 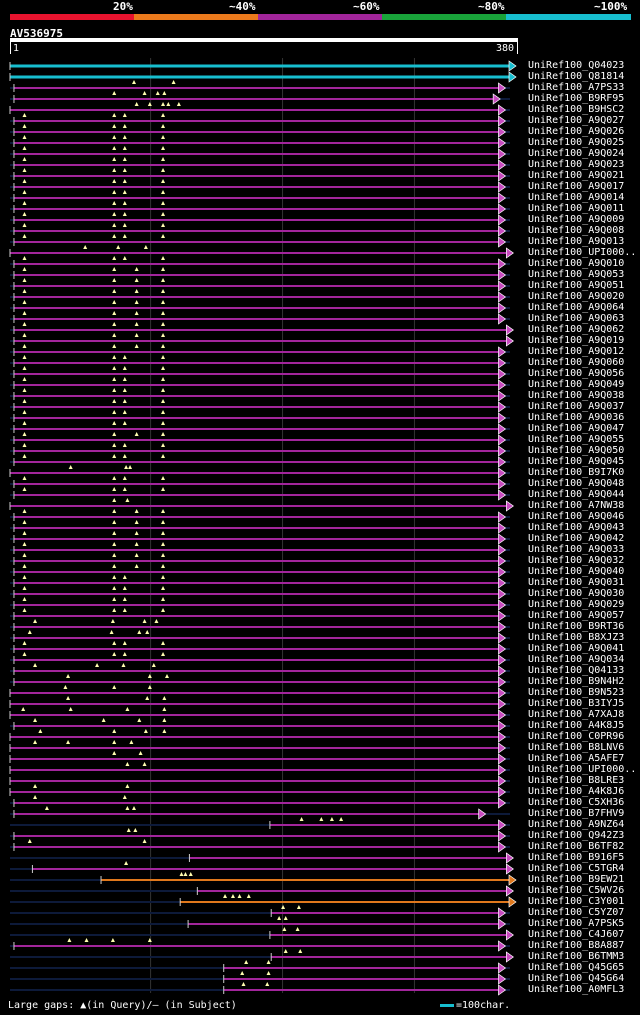 I want to click on hit-label: UniRef100_A9Q034, so click(x=576, y=659).